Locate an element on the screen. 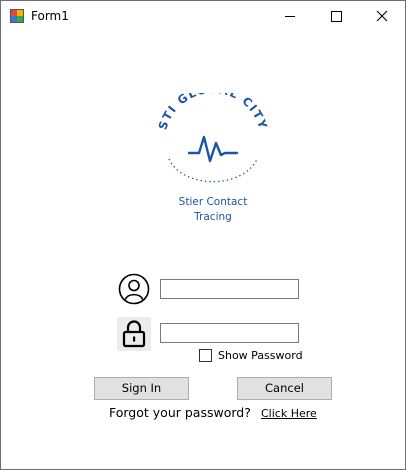  minimize-button is located at coordinates (290, 16).